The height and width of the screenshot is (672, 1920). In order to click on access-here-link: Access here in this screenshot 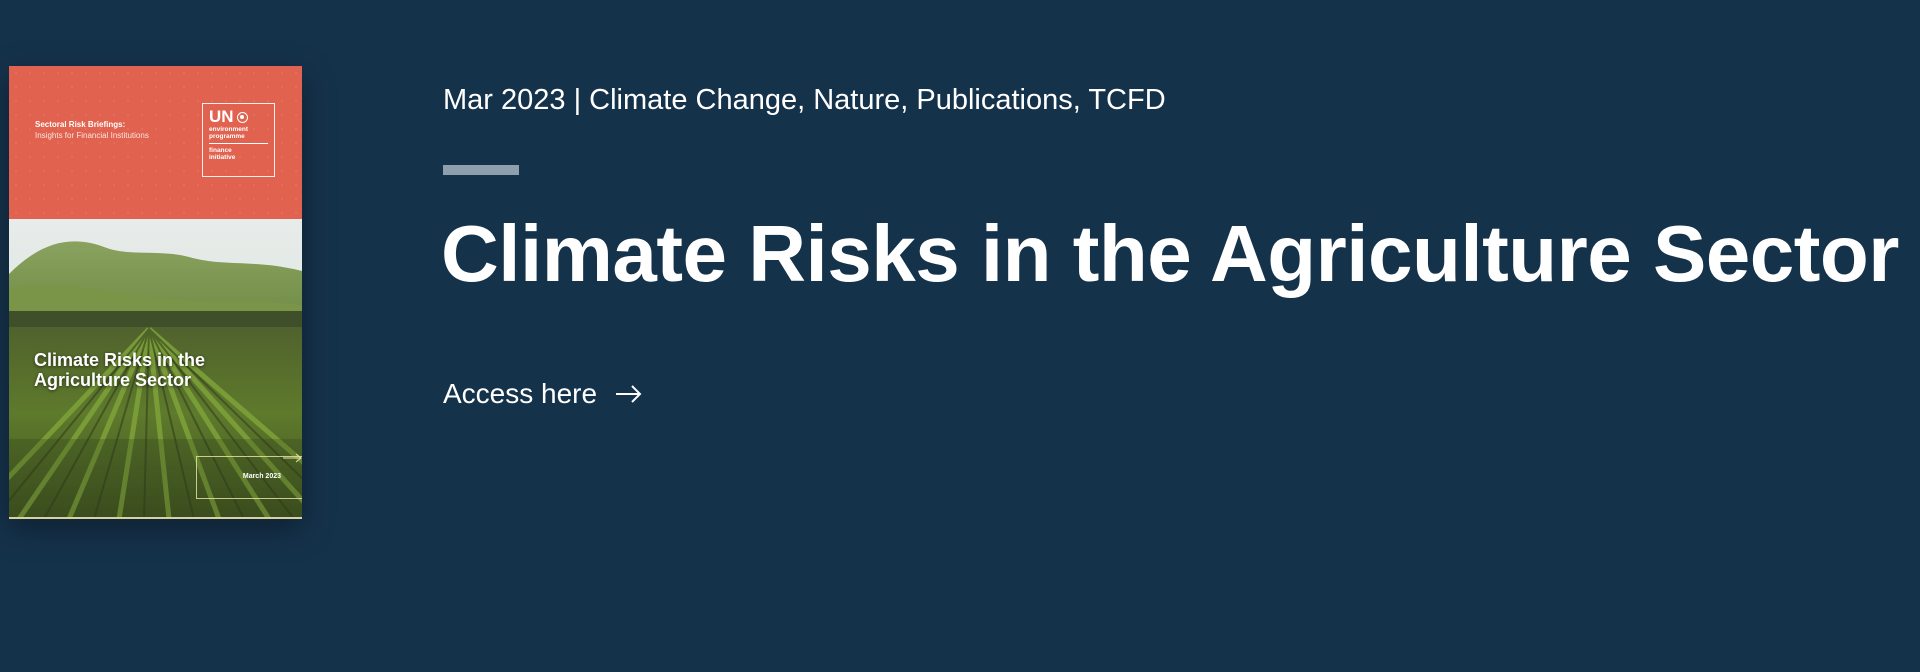, I will do `click(543, 394)`.